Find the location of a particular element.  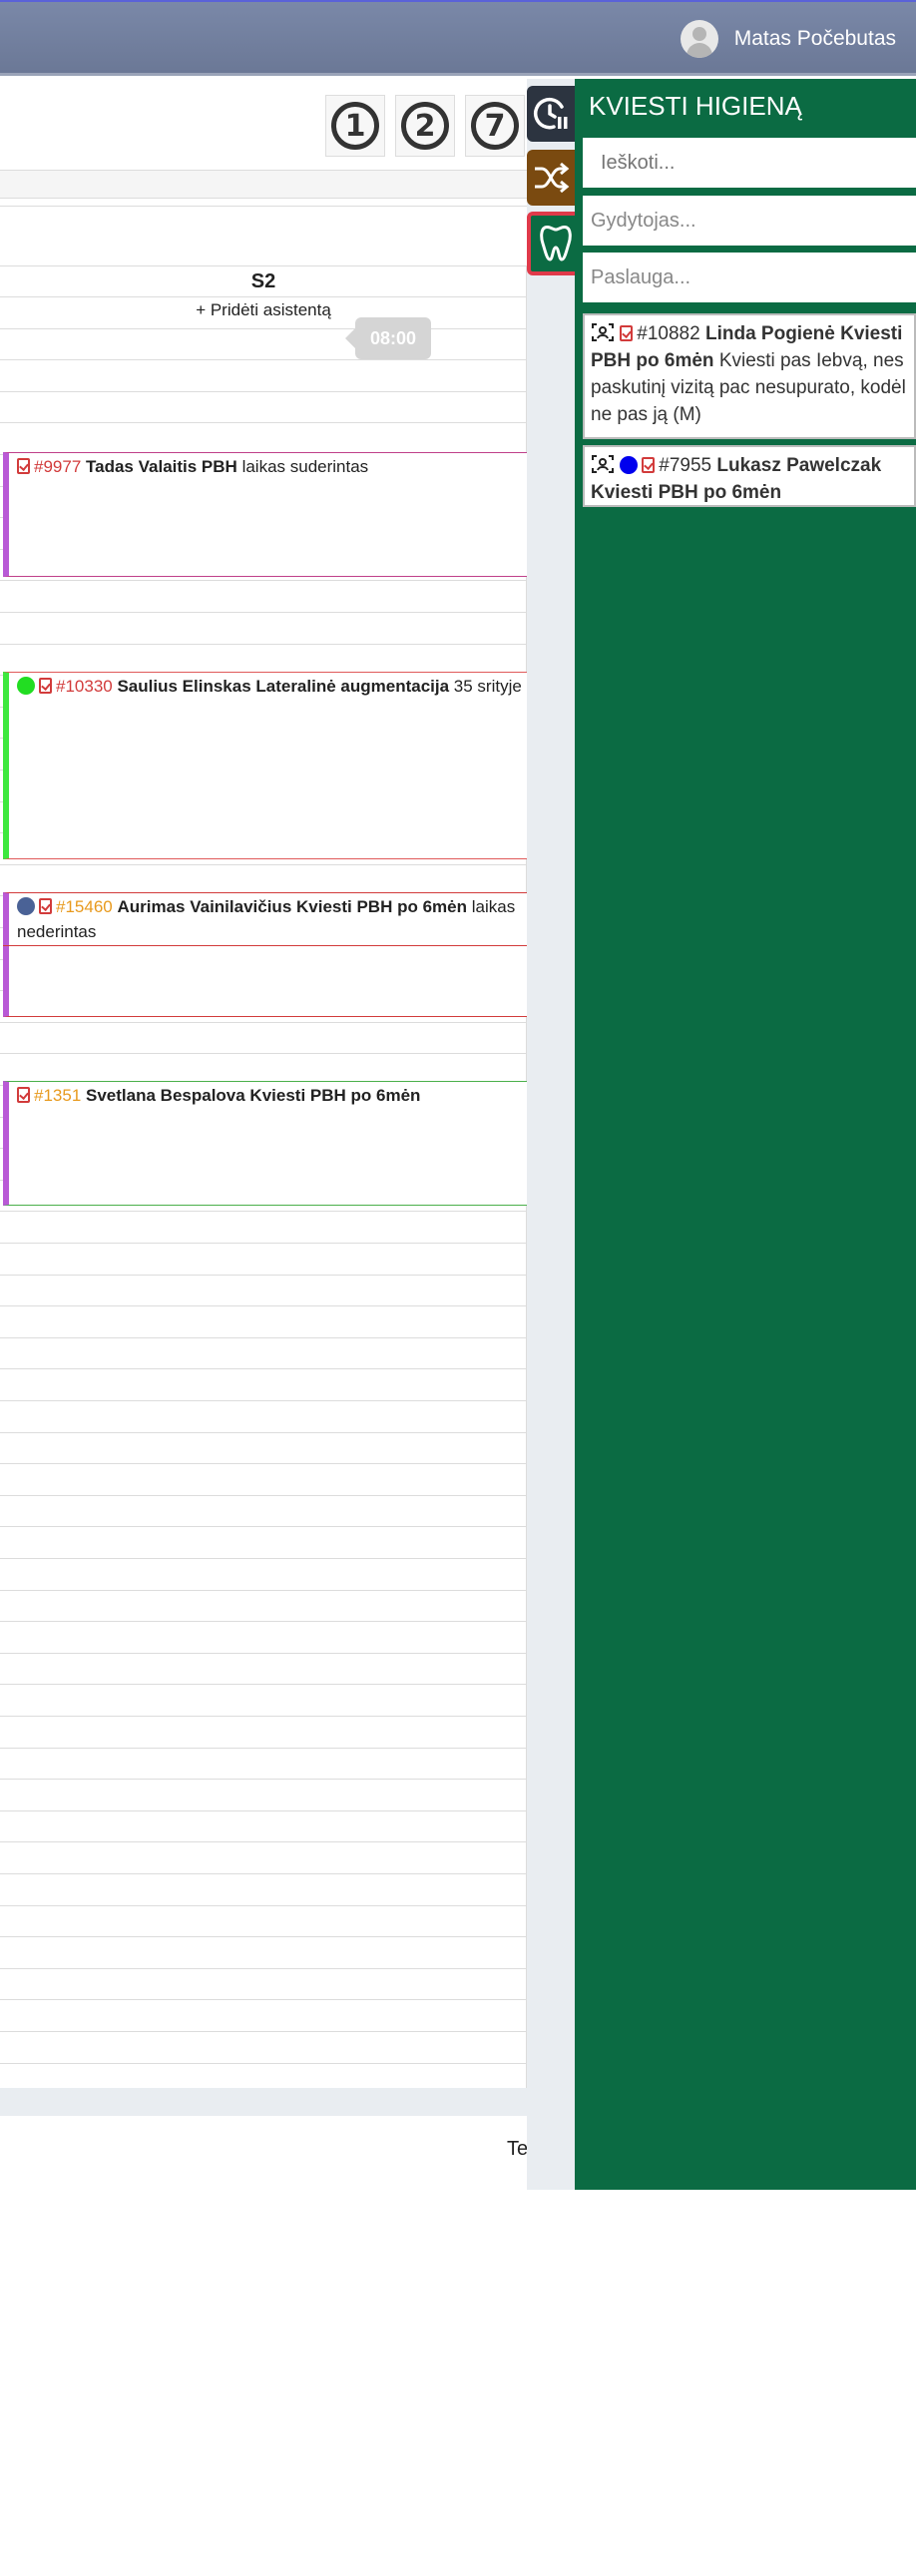

appointment-name: Saulius Elinskas Lateralinė augmentacija is located at coordinates (283, 687).